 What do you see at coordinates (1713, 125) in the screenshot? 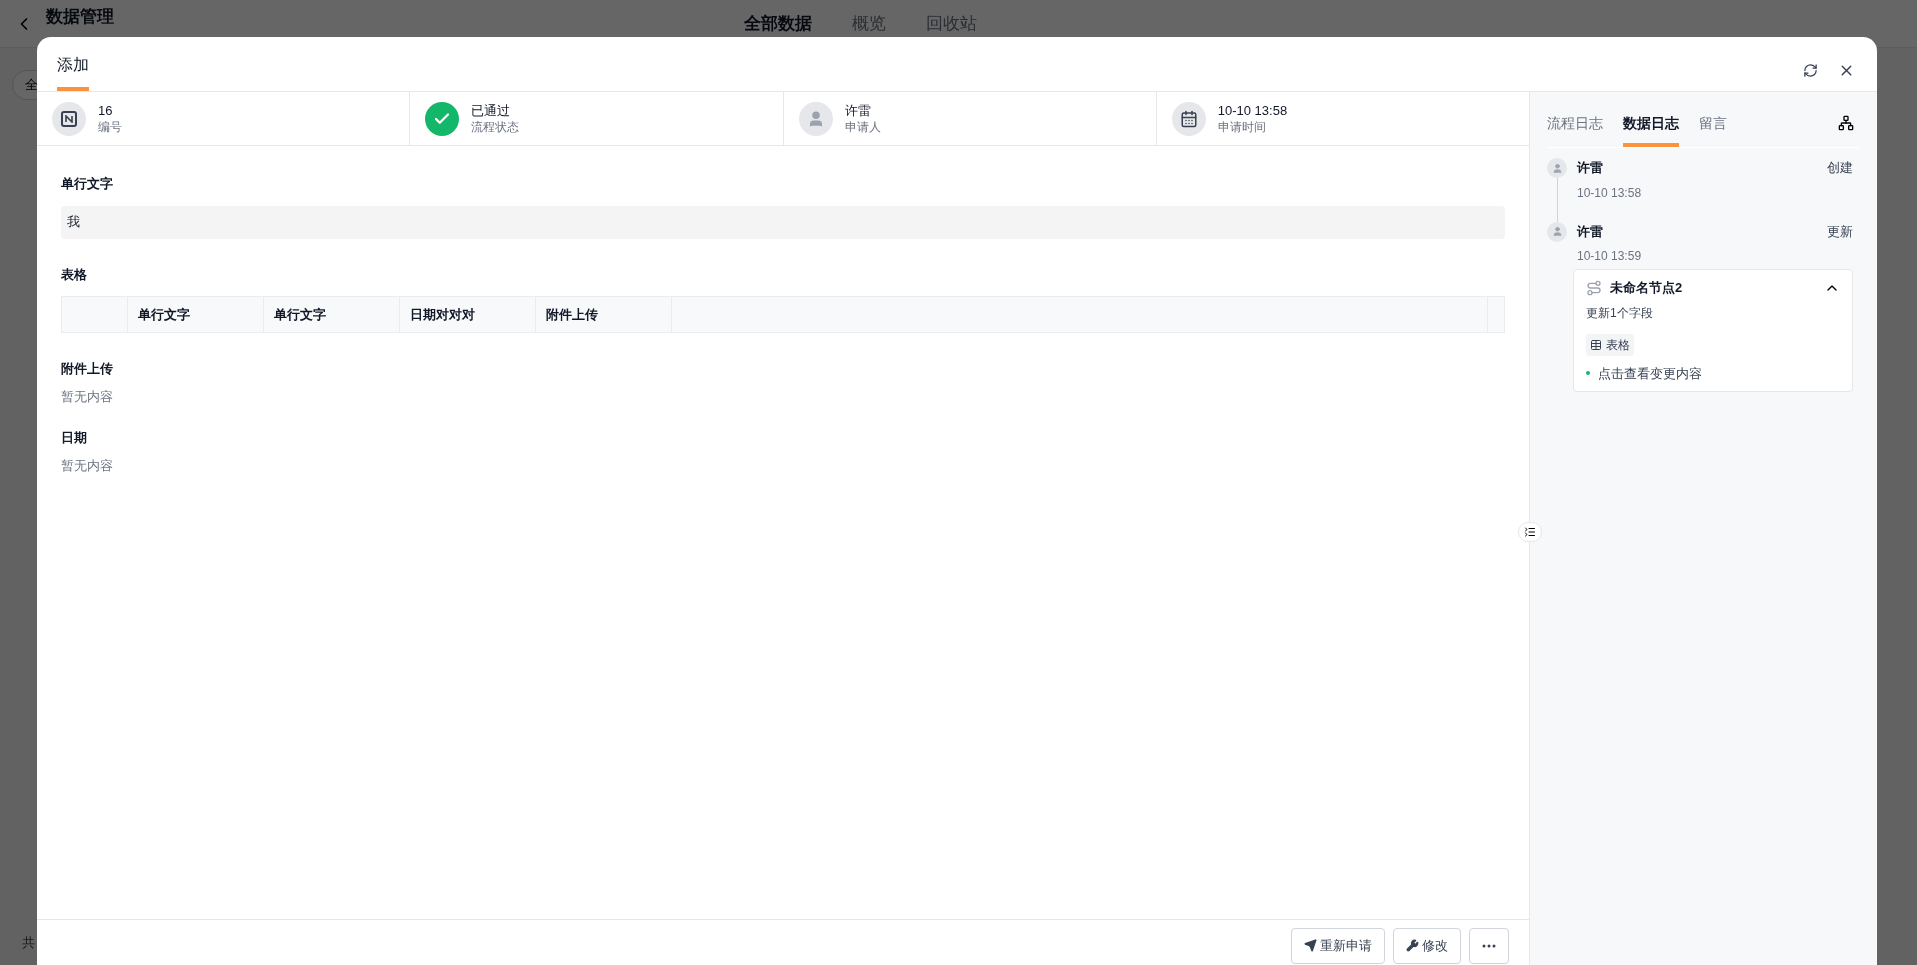
I see `log-tab: 留言` at bounding box center [1713, 125].